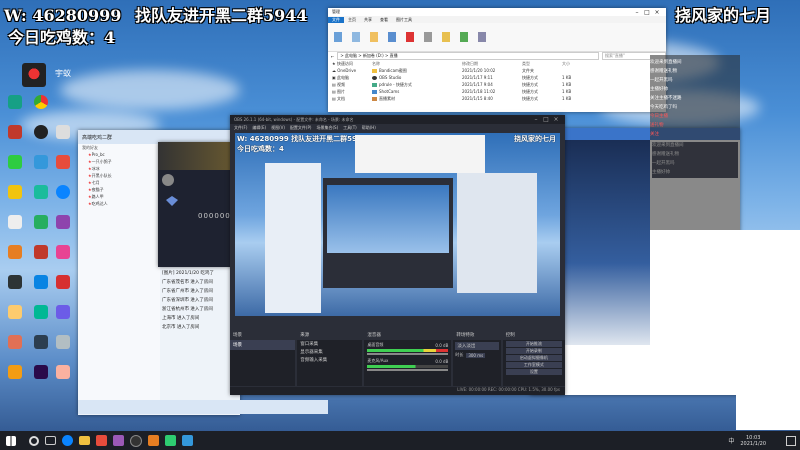 The image size is (800, 450). Describe the element at coordinates (67, 440) in the screenshot. I see `edge-icon` at that location.